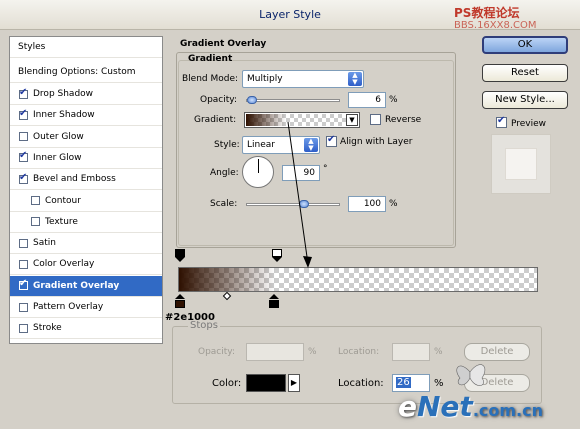 The image size is (580, 429). Describe the element at coordinates (180, 301) in the screenshot. I see `color-stop-left` at that location.